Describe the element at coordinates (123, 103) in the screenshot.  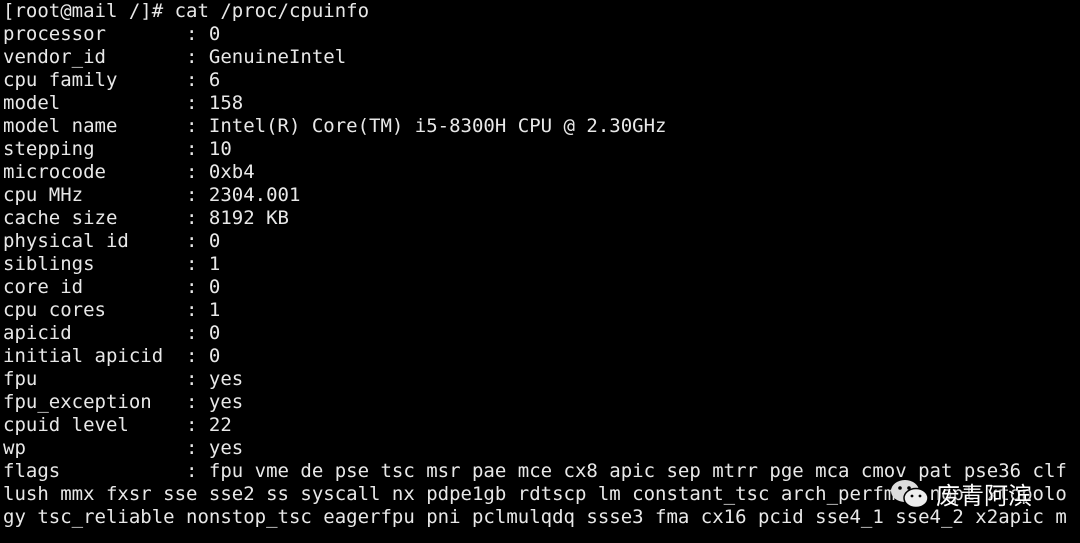
I see `terminal-line: model : 158` at that location.